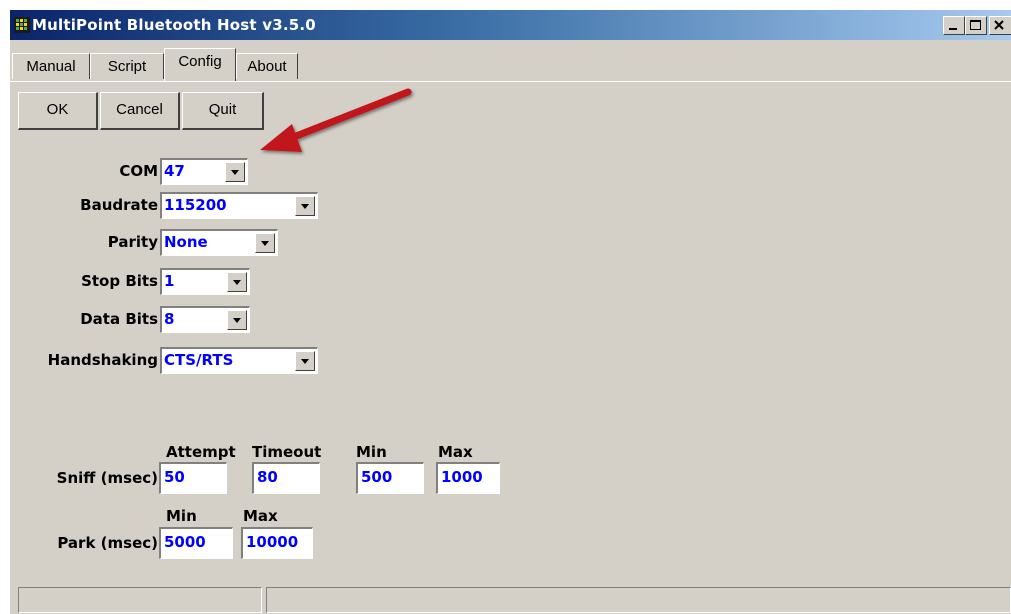 The height and width of the screenshot is (614, 1011). I want to click on data-bits-value: 8, so click(169, 319).